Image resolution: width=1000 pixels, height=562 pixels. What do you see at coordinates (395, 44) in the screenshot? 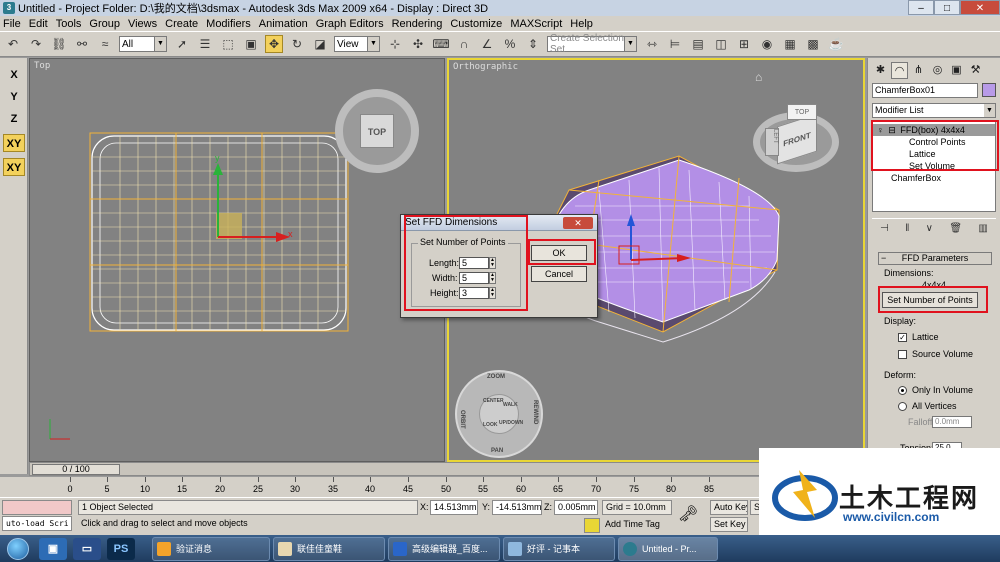
I see `pivot-center-icon: ⊹` at bounding box center [395, 44].